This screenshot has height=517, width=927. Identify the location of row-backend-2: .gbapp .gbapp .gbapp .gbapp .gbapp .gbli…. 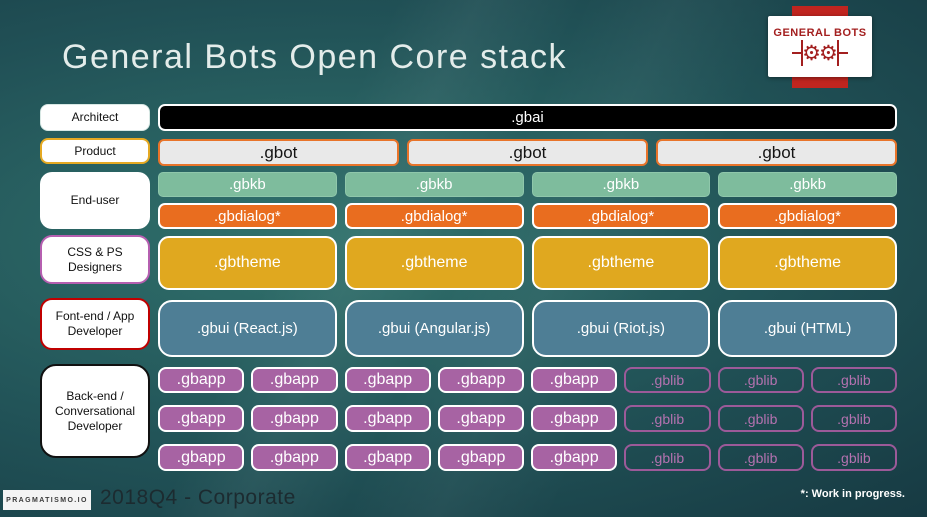
(527, 418).